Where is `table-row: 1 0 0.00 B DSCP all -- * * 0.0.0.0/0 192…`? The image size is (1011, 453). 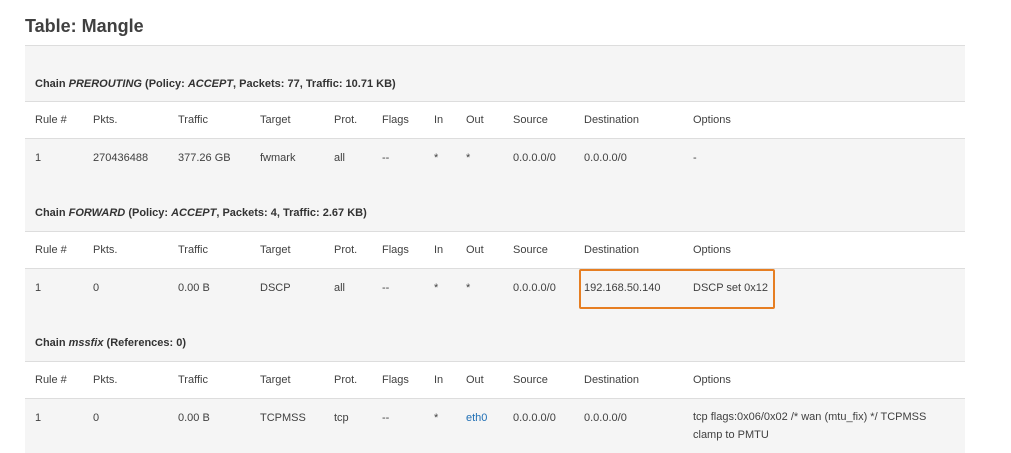
table-row: 1 0 0.00 B DSCP all -- * * 0.0.0.0/0 192… is located at coordinates (495, 288).